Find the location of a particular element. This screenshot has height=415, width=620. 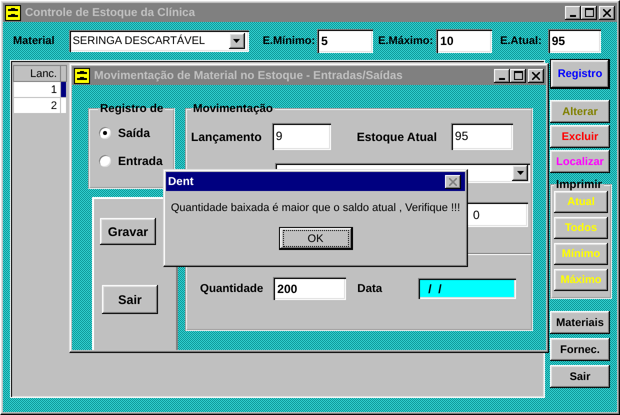

dialog-title: Dent is located at coordinates (181, 182).